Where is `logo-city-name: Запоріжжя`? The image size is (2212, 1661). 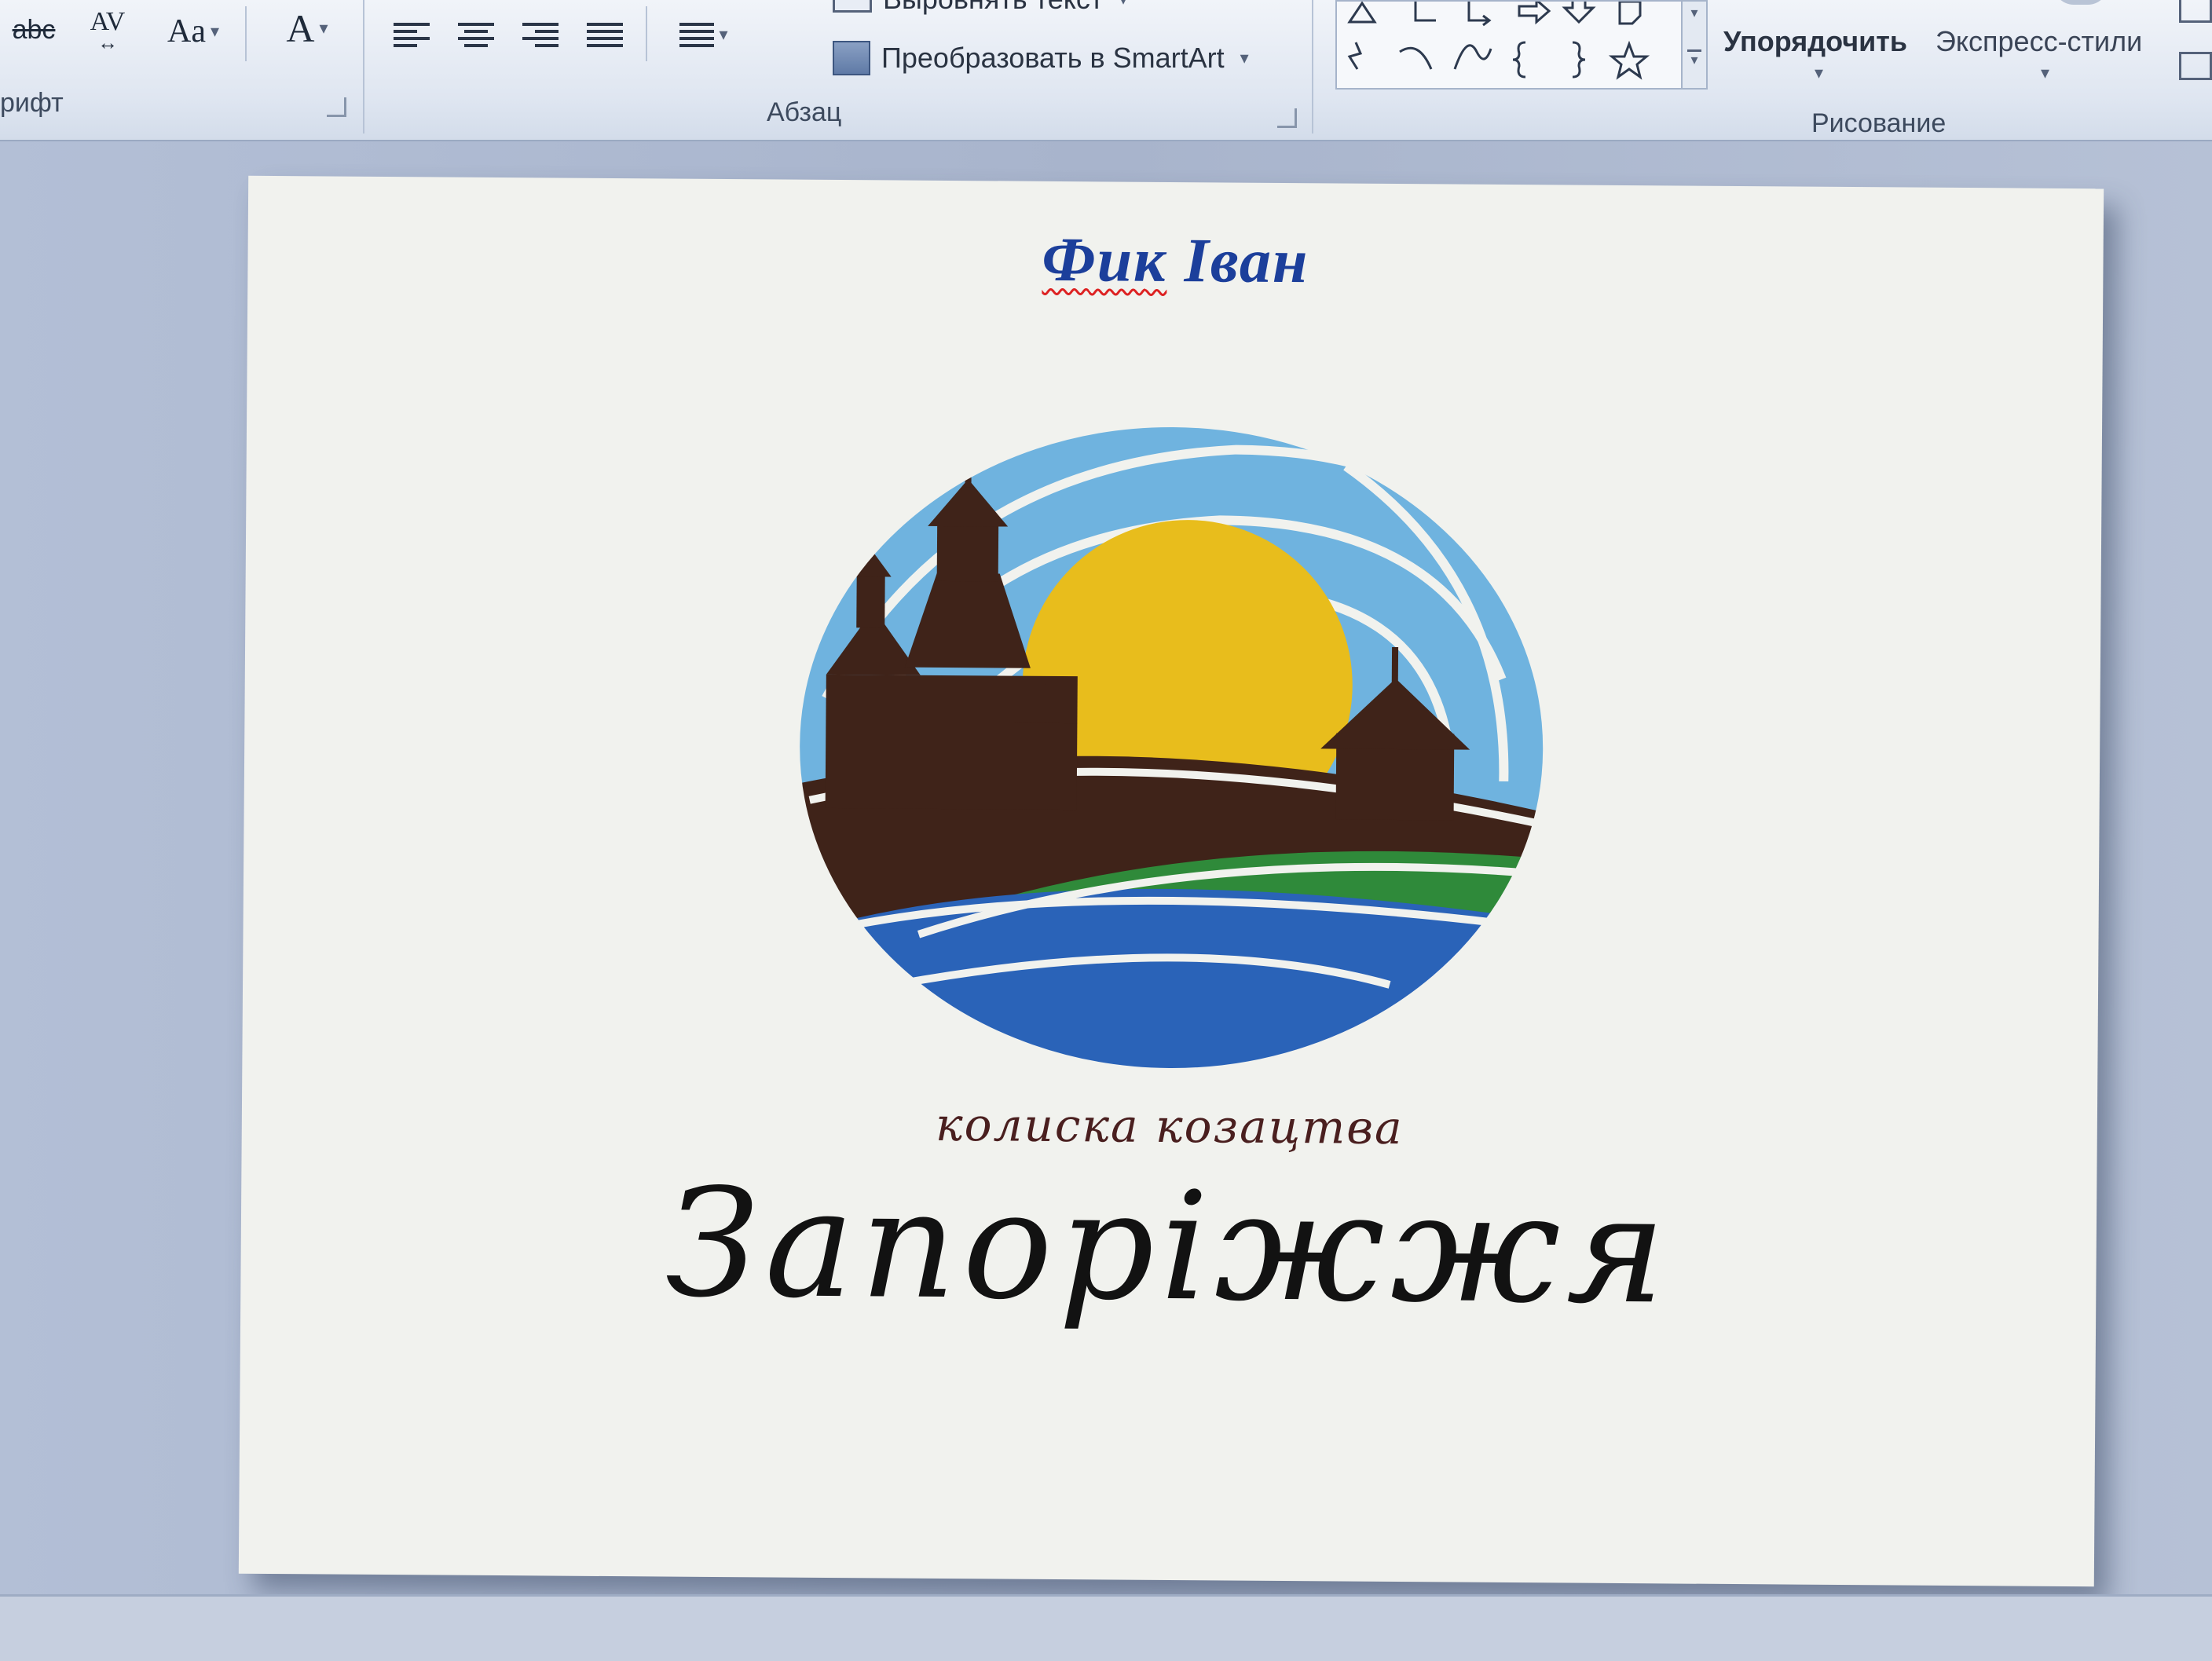 logo-city-name: Запоріжжя is located at coordinates (1168, 1246).